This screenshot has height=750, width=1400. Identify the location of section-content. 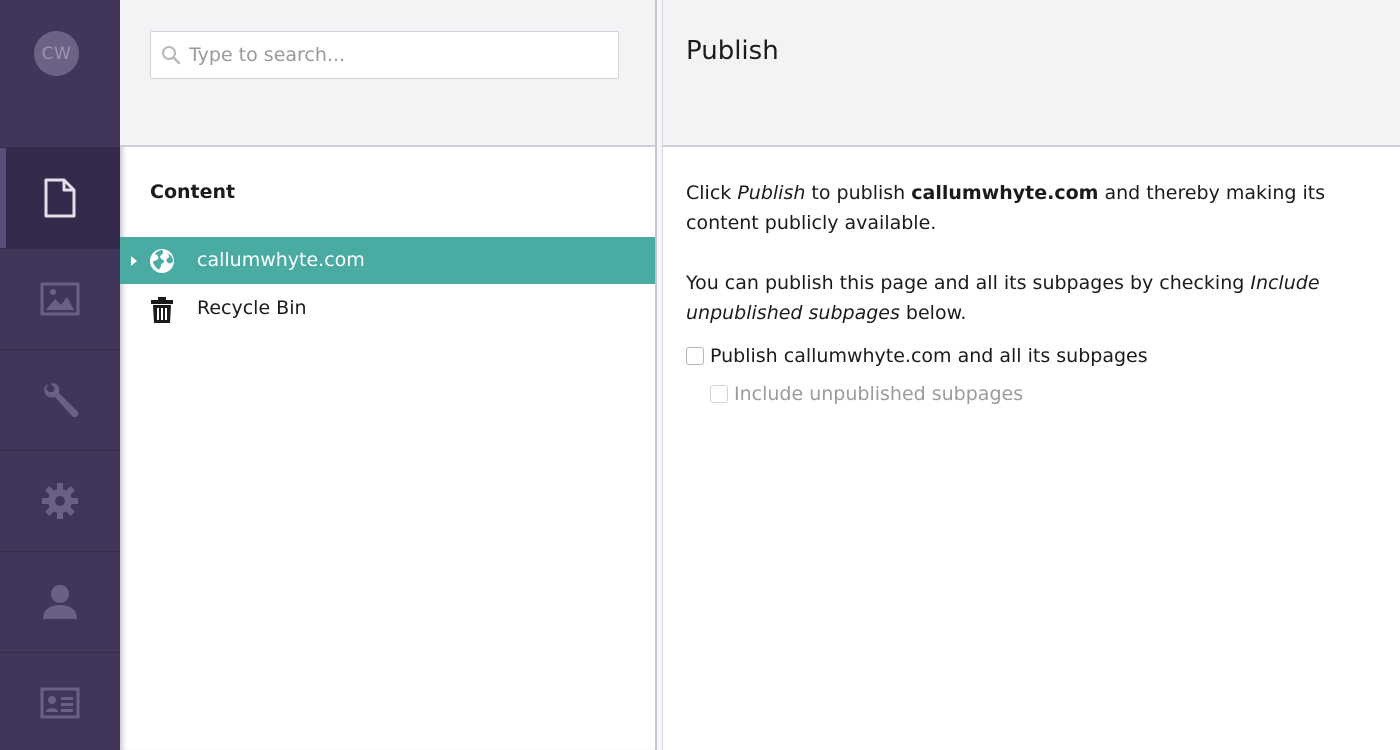
(60, 197).